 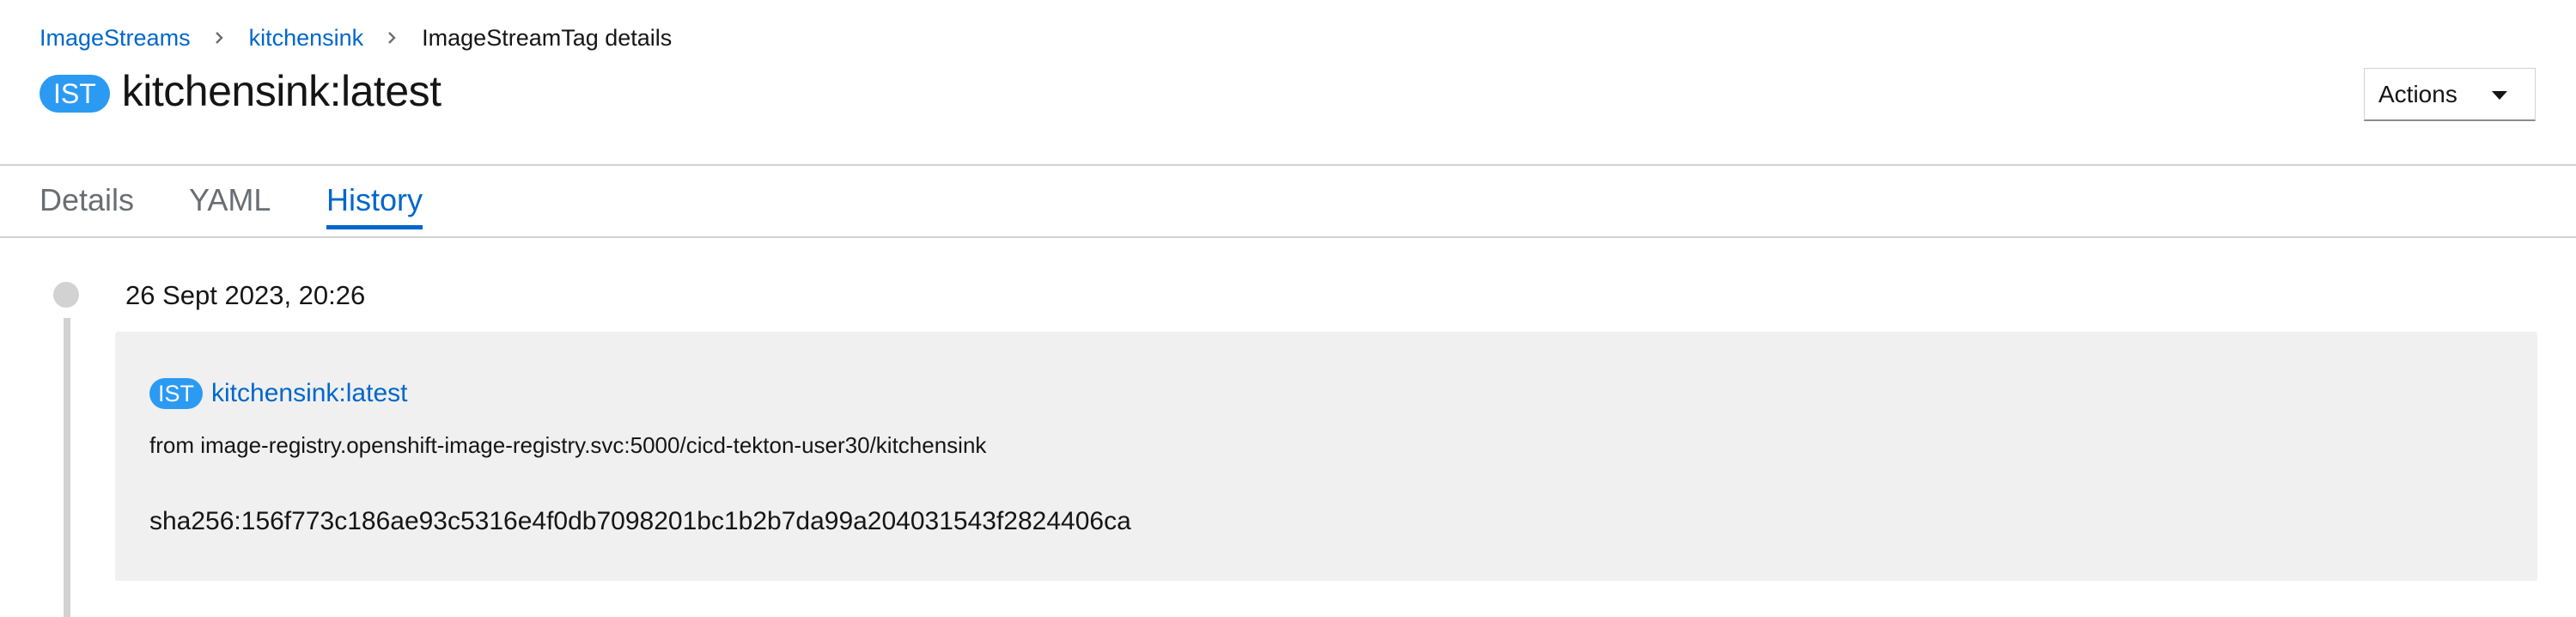 I want to click on history-date: 26 Sept 2023, 20:26, so click(x=245, y=295).